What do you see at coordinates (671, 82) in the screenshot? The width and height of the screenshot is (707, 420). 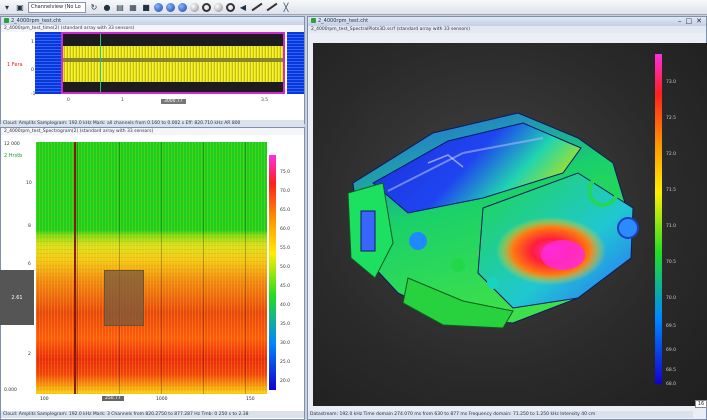 I see `colorbar-tick: 73.0` at bounding box center [671, 82].